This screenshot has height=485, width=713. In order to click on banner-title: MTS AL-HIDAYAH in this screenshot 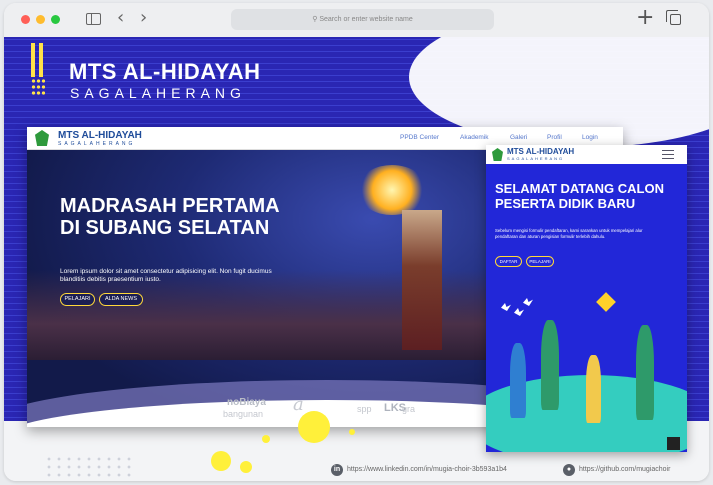, I will do `click(165, 71)`.